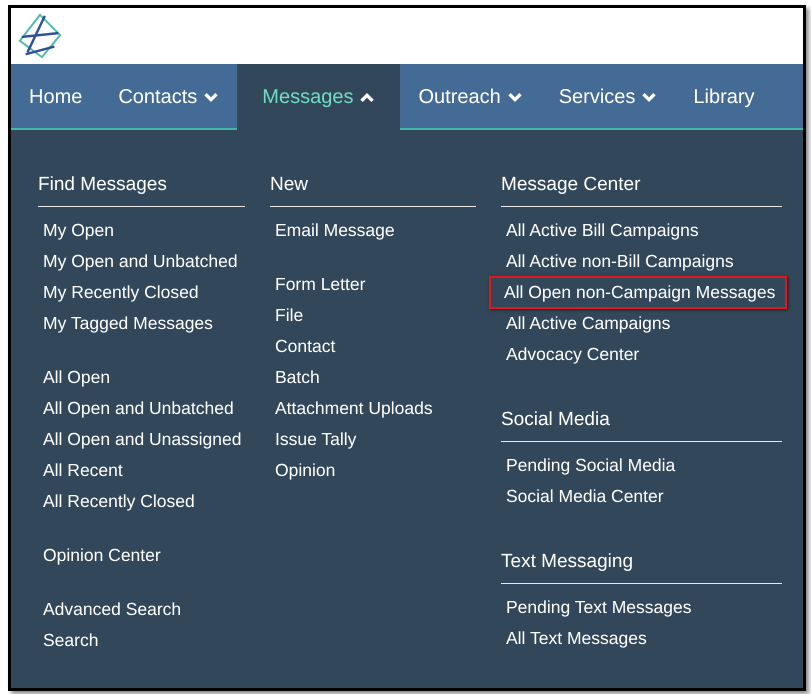 The height and width of the screenshot is (694, 811). What do you see at coordinates (470, 97) in the screenshot?
I see `nav-tab: Outreach` at bounding box center [470, 97].